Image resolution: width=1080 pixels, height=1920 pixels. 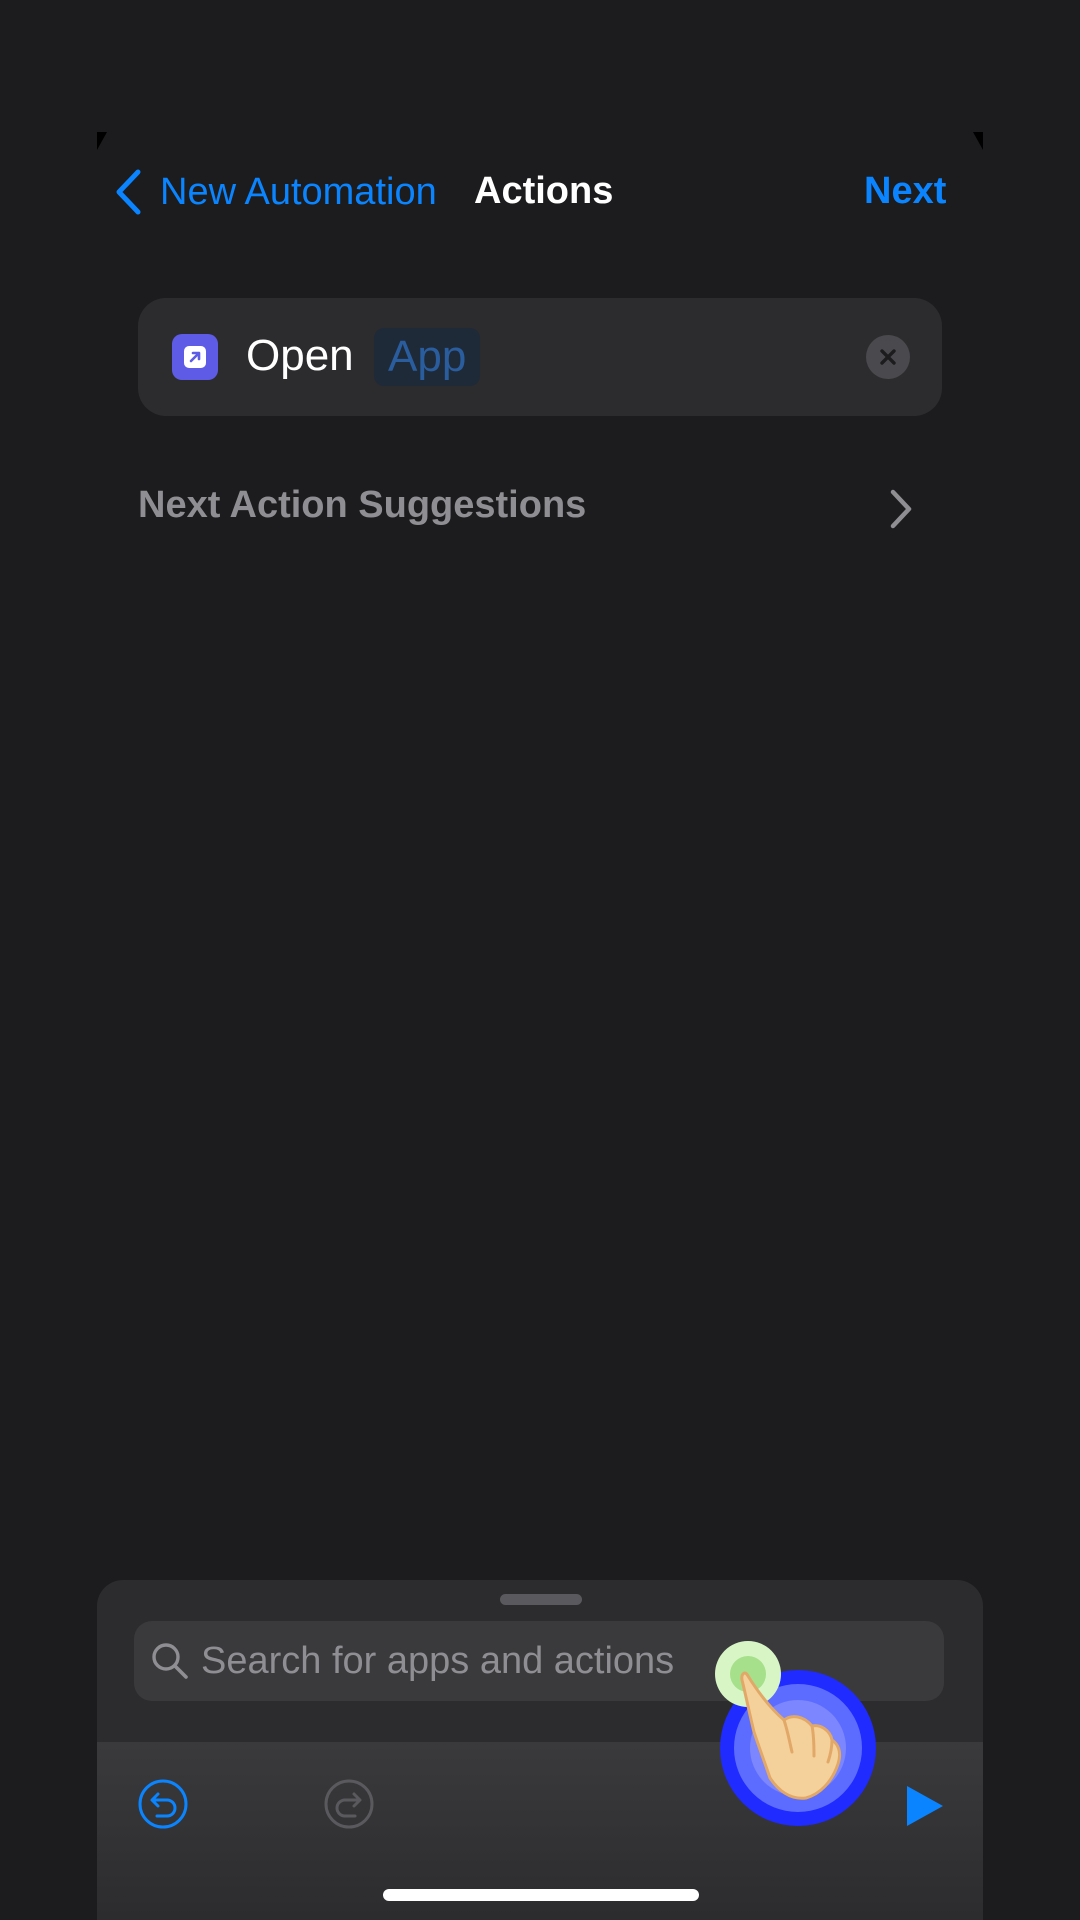 What do you see at coordinates (300, 355) in the screenshot?
I see `action-verb: Open` at bounding box center [300, 355].